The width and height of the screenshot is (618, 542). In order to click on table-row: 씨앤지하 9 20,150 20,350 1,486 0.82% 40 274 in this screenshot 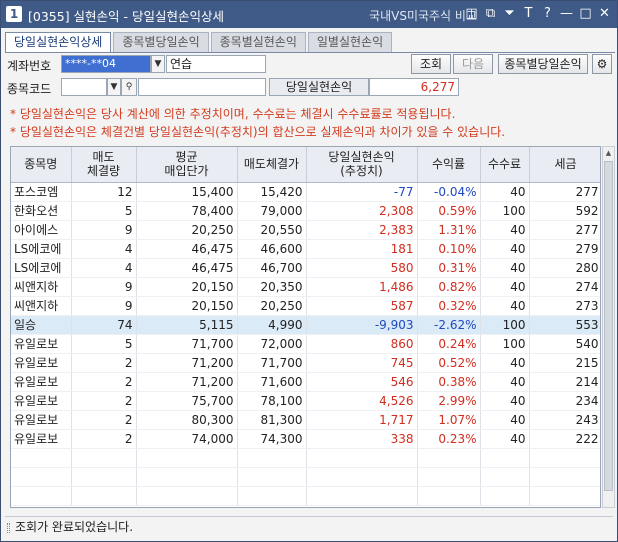, I will do `click(305, 287)`.